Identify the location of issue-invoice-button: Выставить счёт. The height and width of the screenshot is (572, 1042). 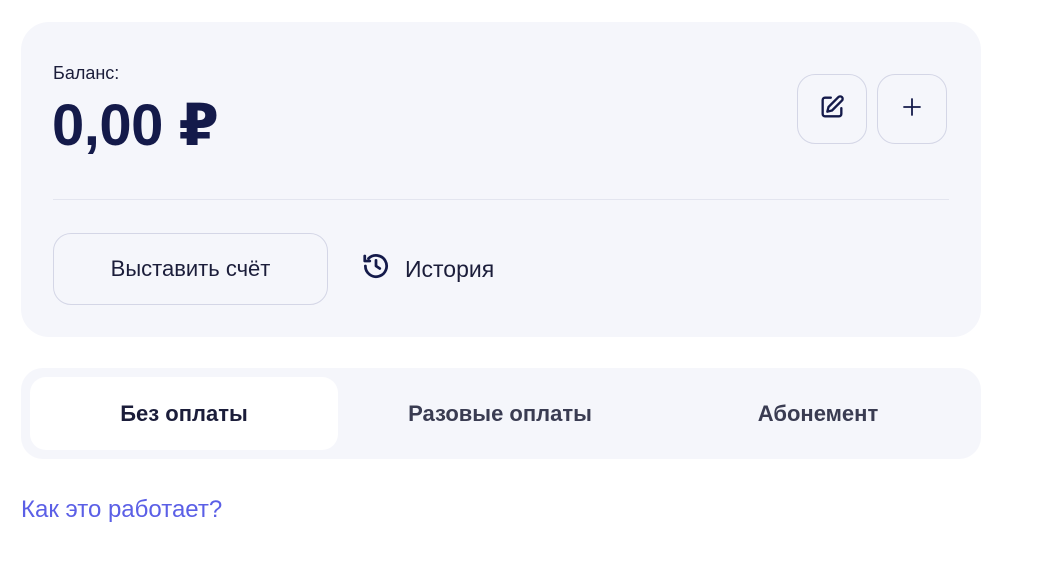
(190, 269).